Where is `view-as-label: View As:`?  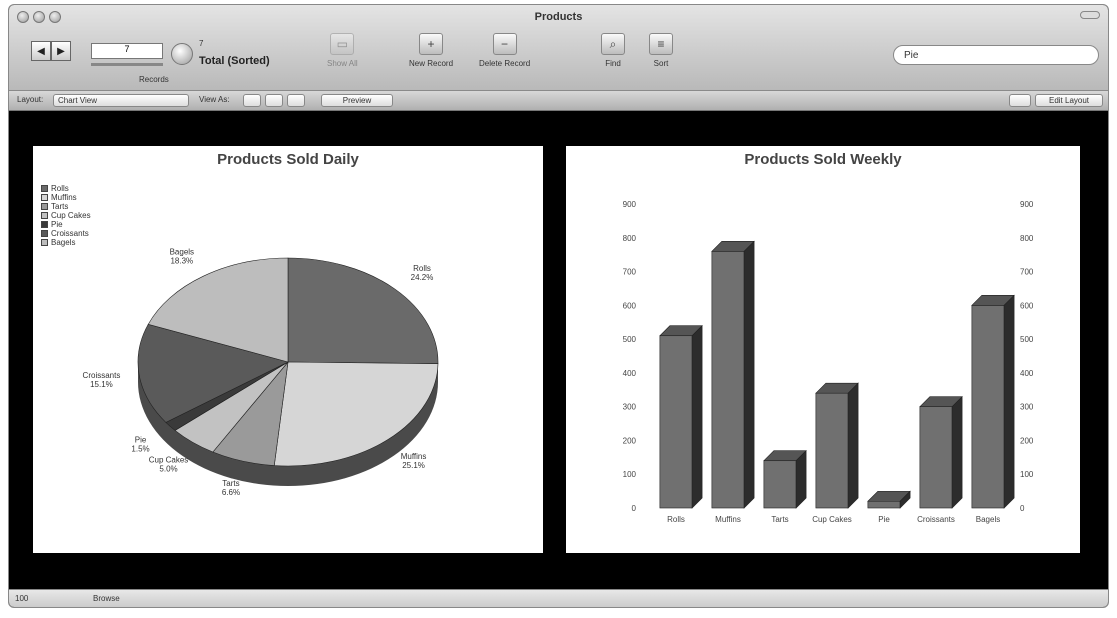
view-as-label: View As: is located at coordinates (214, 99).